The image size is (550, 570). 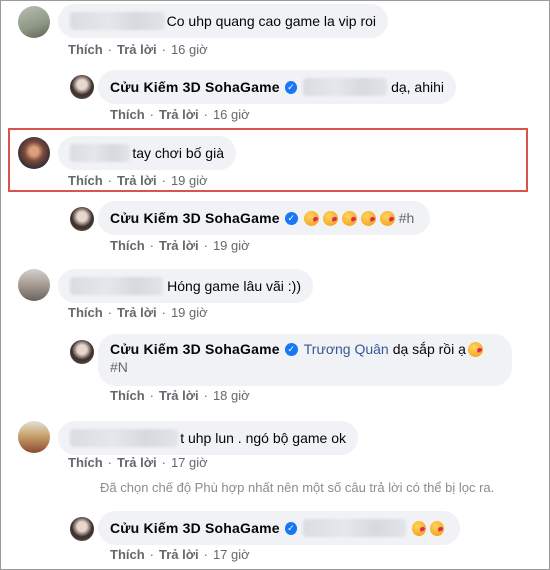 What do you see at coordinates (263, 438) in the screenshot?
I see `comment-text: t uhp lun . ngó bộ game ok` at bounding box center [263, 438].